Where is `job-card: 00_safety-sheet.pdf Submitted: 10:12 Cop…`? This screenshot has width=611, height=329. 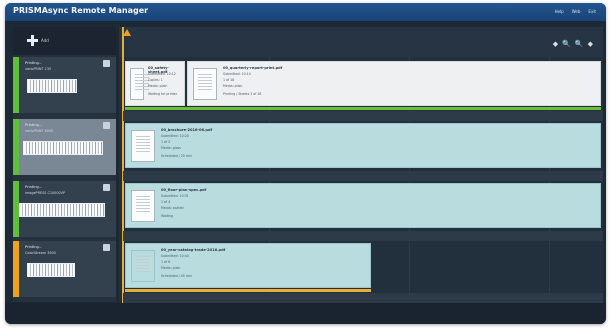 job-card: 00_safety-sheet.pdf Submitted: 10:12 Cop… is located at coordinates (155, 83).